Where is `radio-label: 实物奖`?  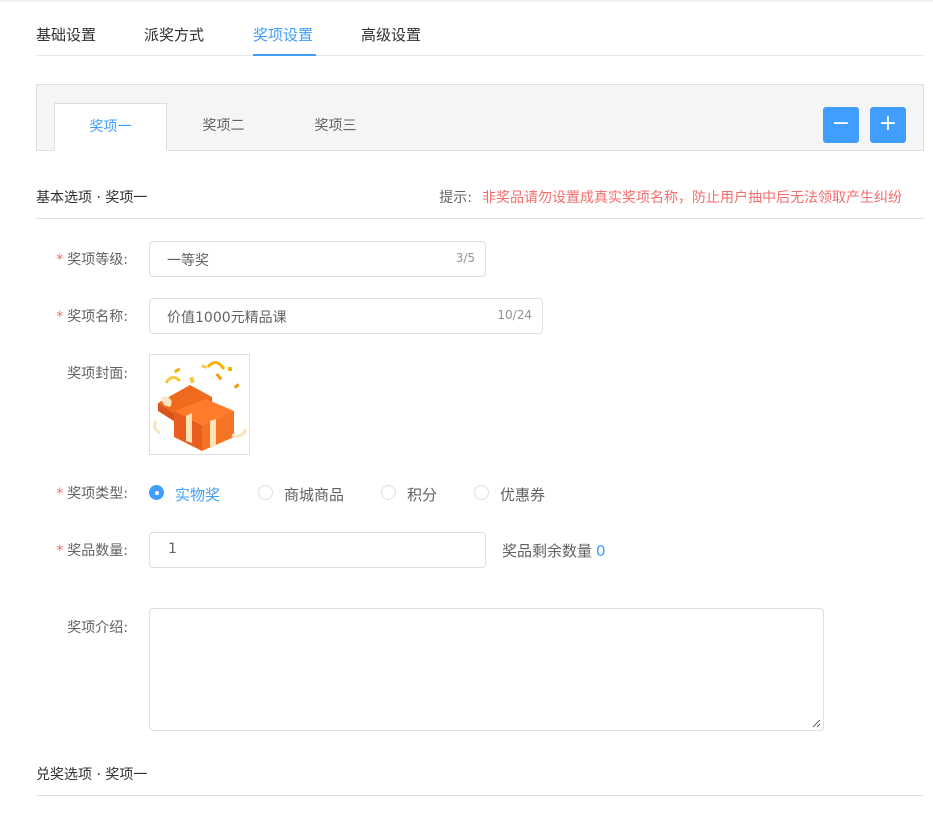
radio-label: 实物奖 is located at coordinates (198, 495).